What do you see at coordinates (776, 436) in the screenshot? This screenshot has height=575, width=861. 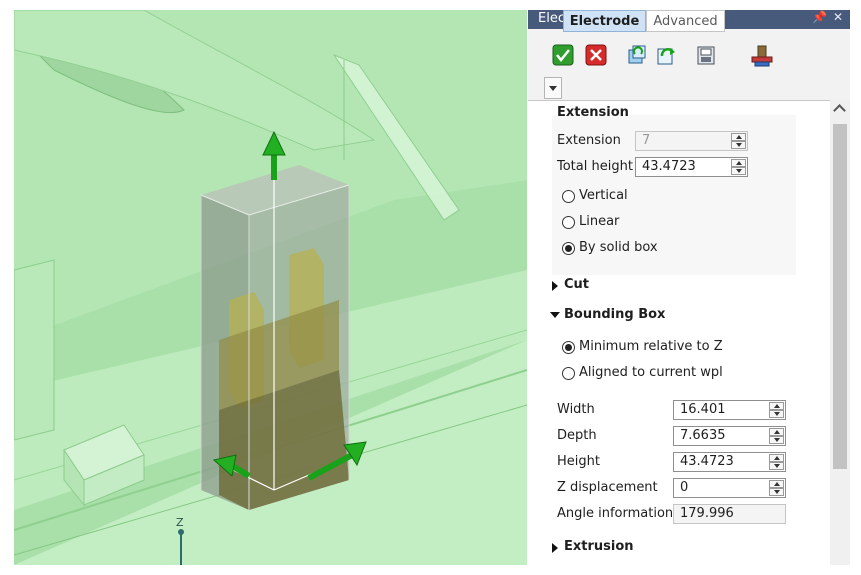 I see `depth-spinner` at bounding box center [776, 436].